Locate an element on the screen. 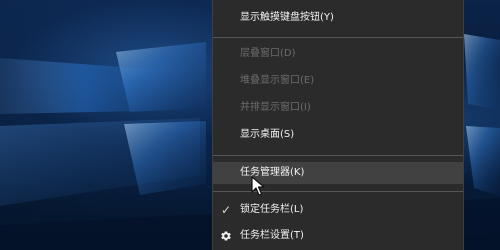 The width and height of the screenshot is (500, 250). menu-item-label: 层叠窗口(D) is located at coordinates (268, 53).